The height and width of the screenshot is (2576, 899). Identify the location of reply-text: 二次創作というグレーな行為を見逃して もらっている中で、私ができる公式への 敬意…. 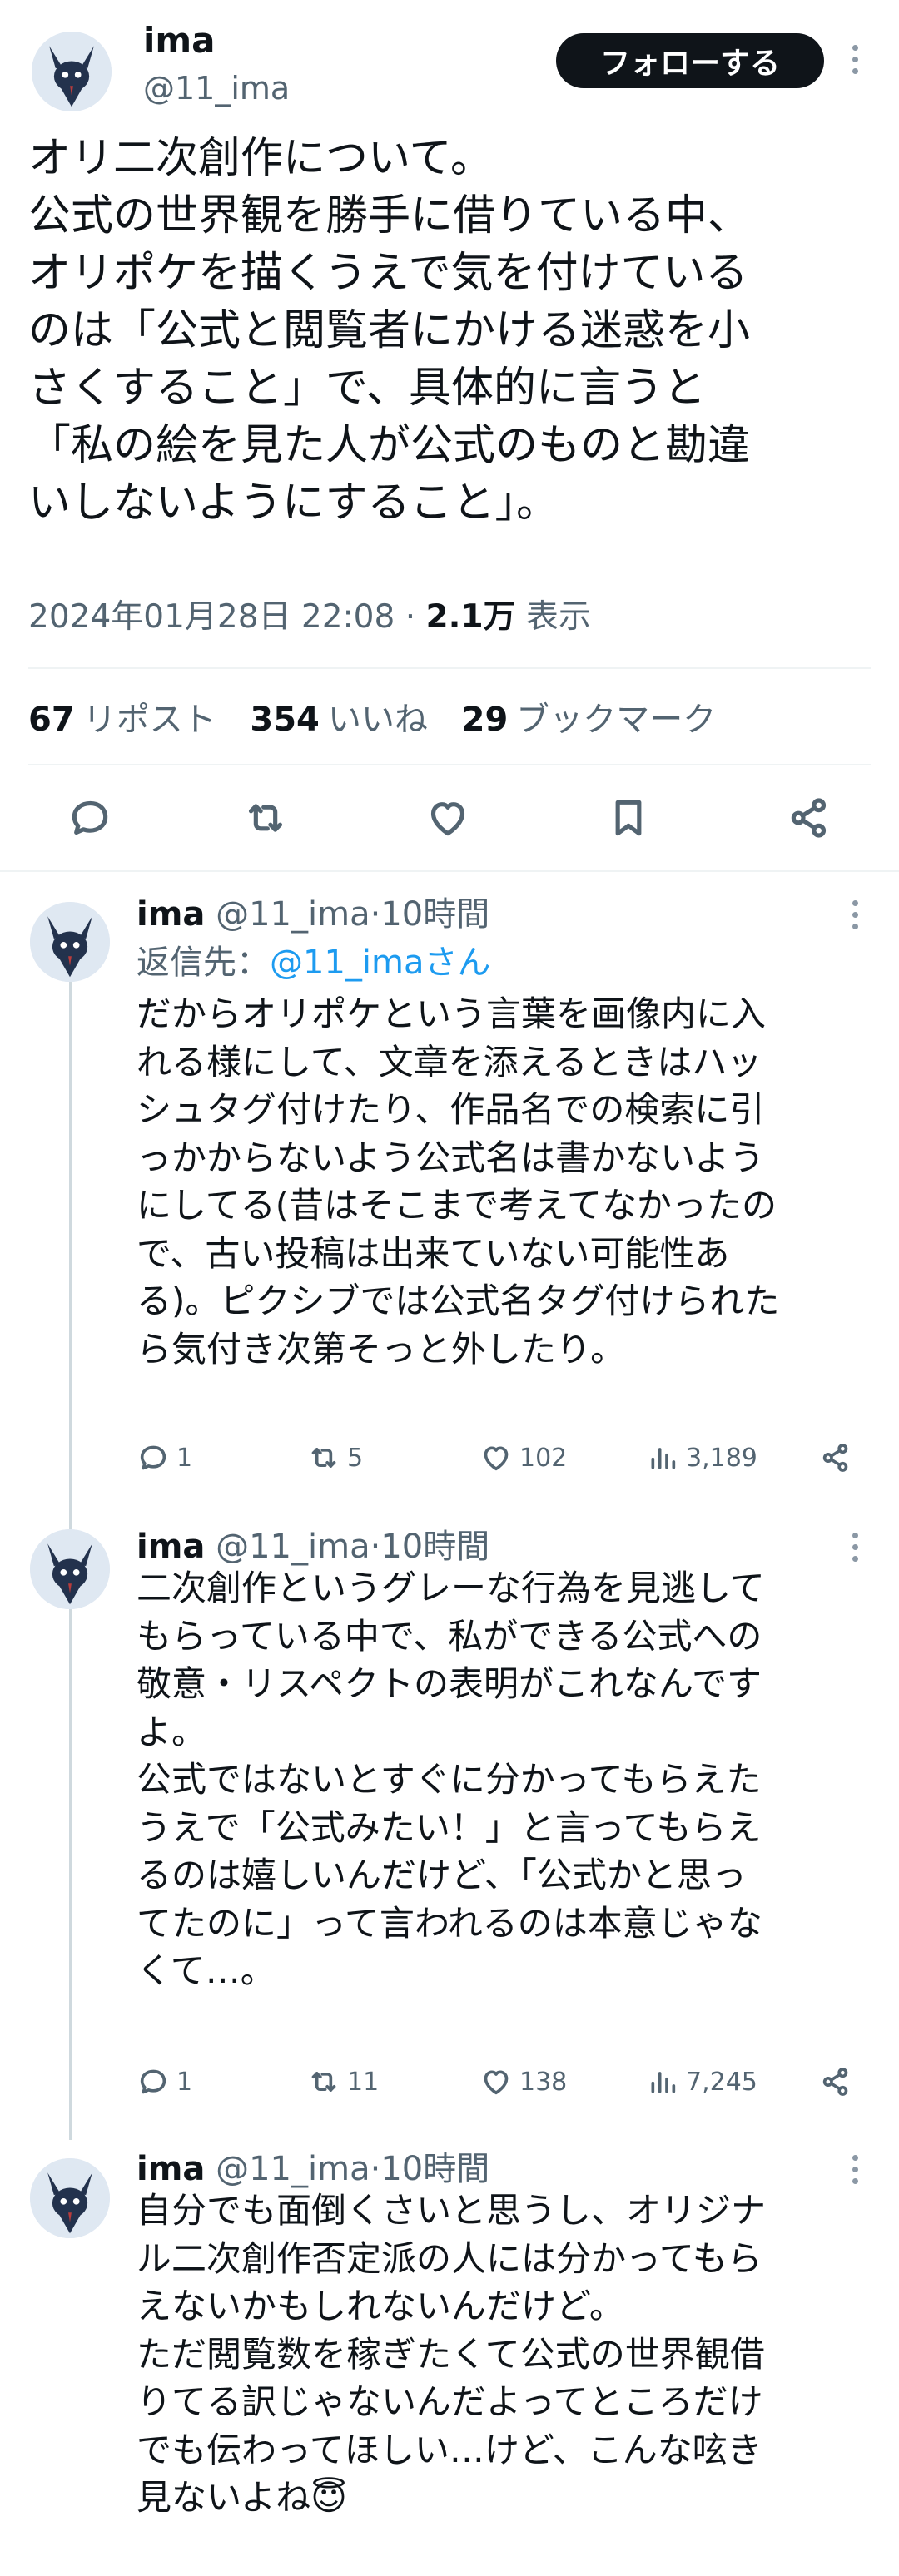
(451, 1780).